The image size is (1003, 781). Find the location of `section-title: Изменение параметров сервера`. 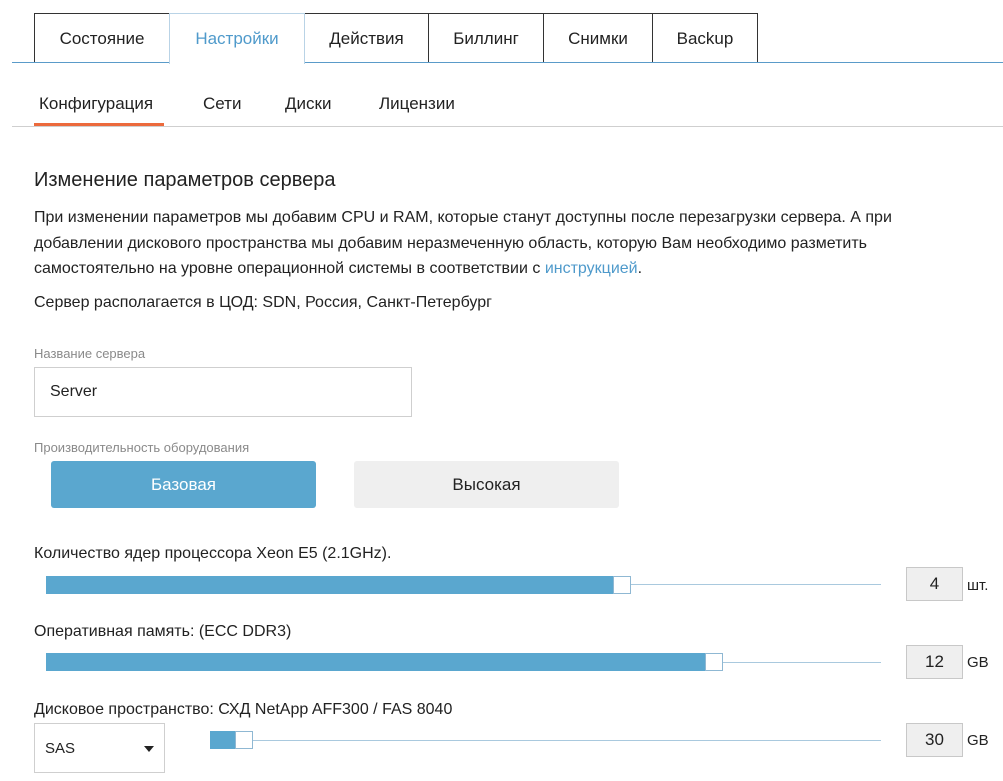

section-title: Изменение параметров сервера is located at coordinates (185, 180).